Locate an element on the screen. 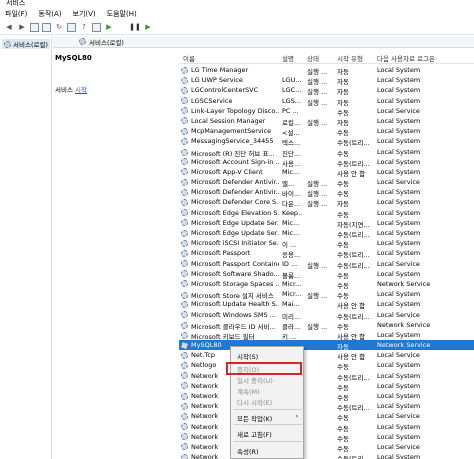 The image size is (474, 459). menu-file: 파일(F) is located at coordinates (16, 14).